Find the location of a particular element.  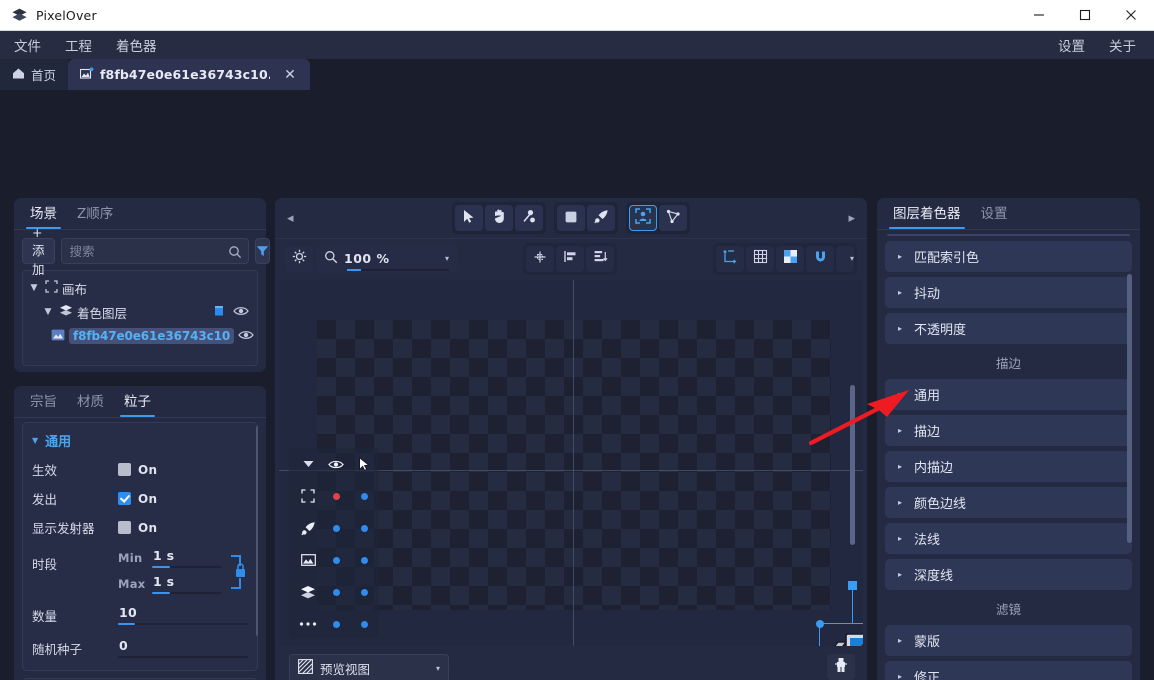

seed-rail is located at coordinates (183, 657).